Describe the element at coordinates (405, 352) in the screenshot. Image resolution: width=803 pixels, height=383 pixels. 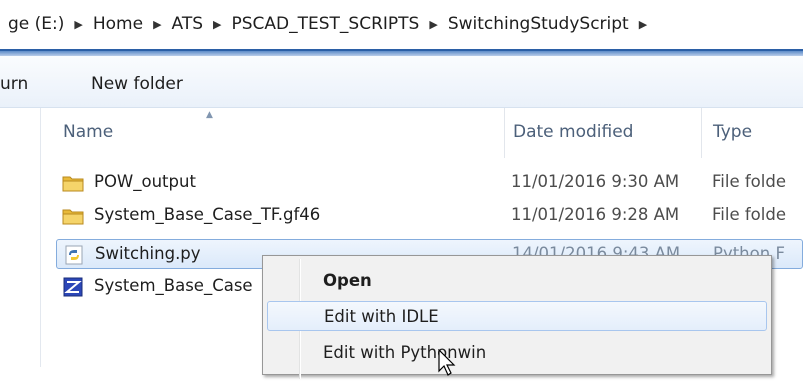
I see `menu-item-label: Edit with Pythonwin` at that location.